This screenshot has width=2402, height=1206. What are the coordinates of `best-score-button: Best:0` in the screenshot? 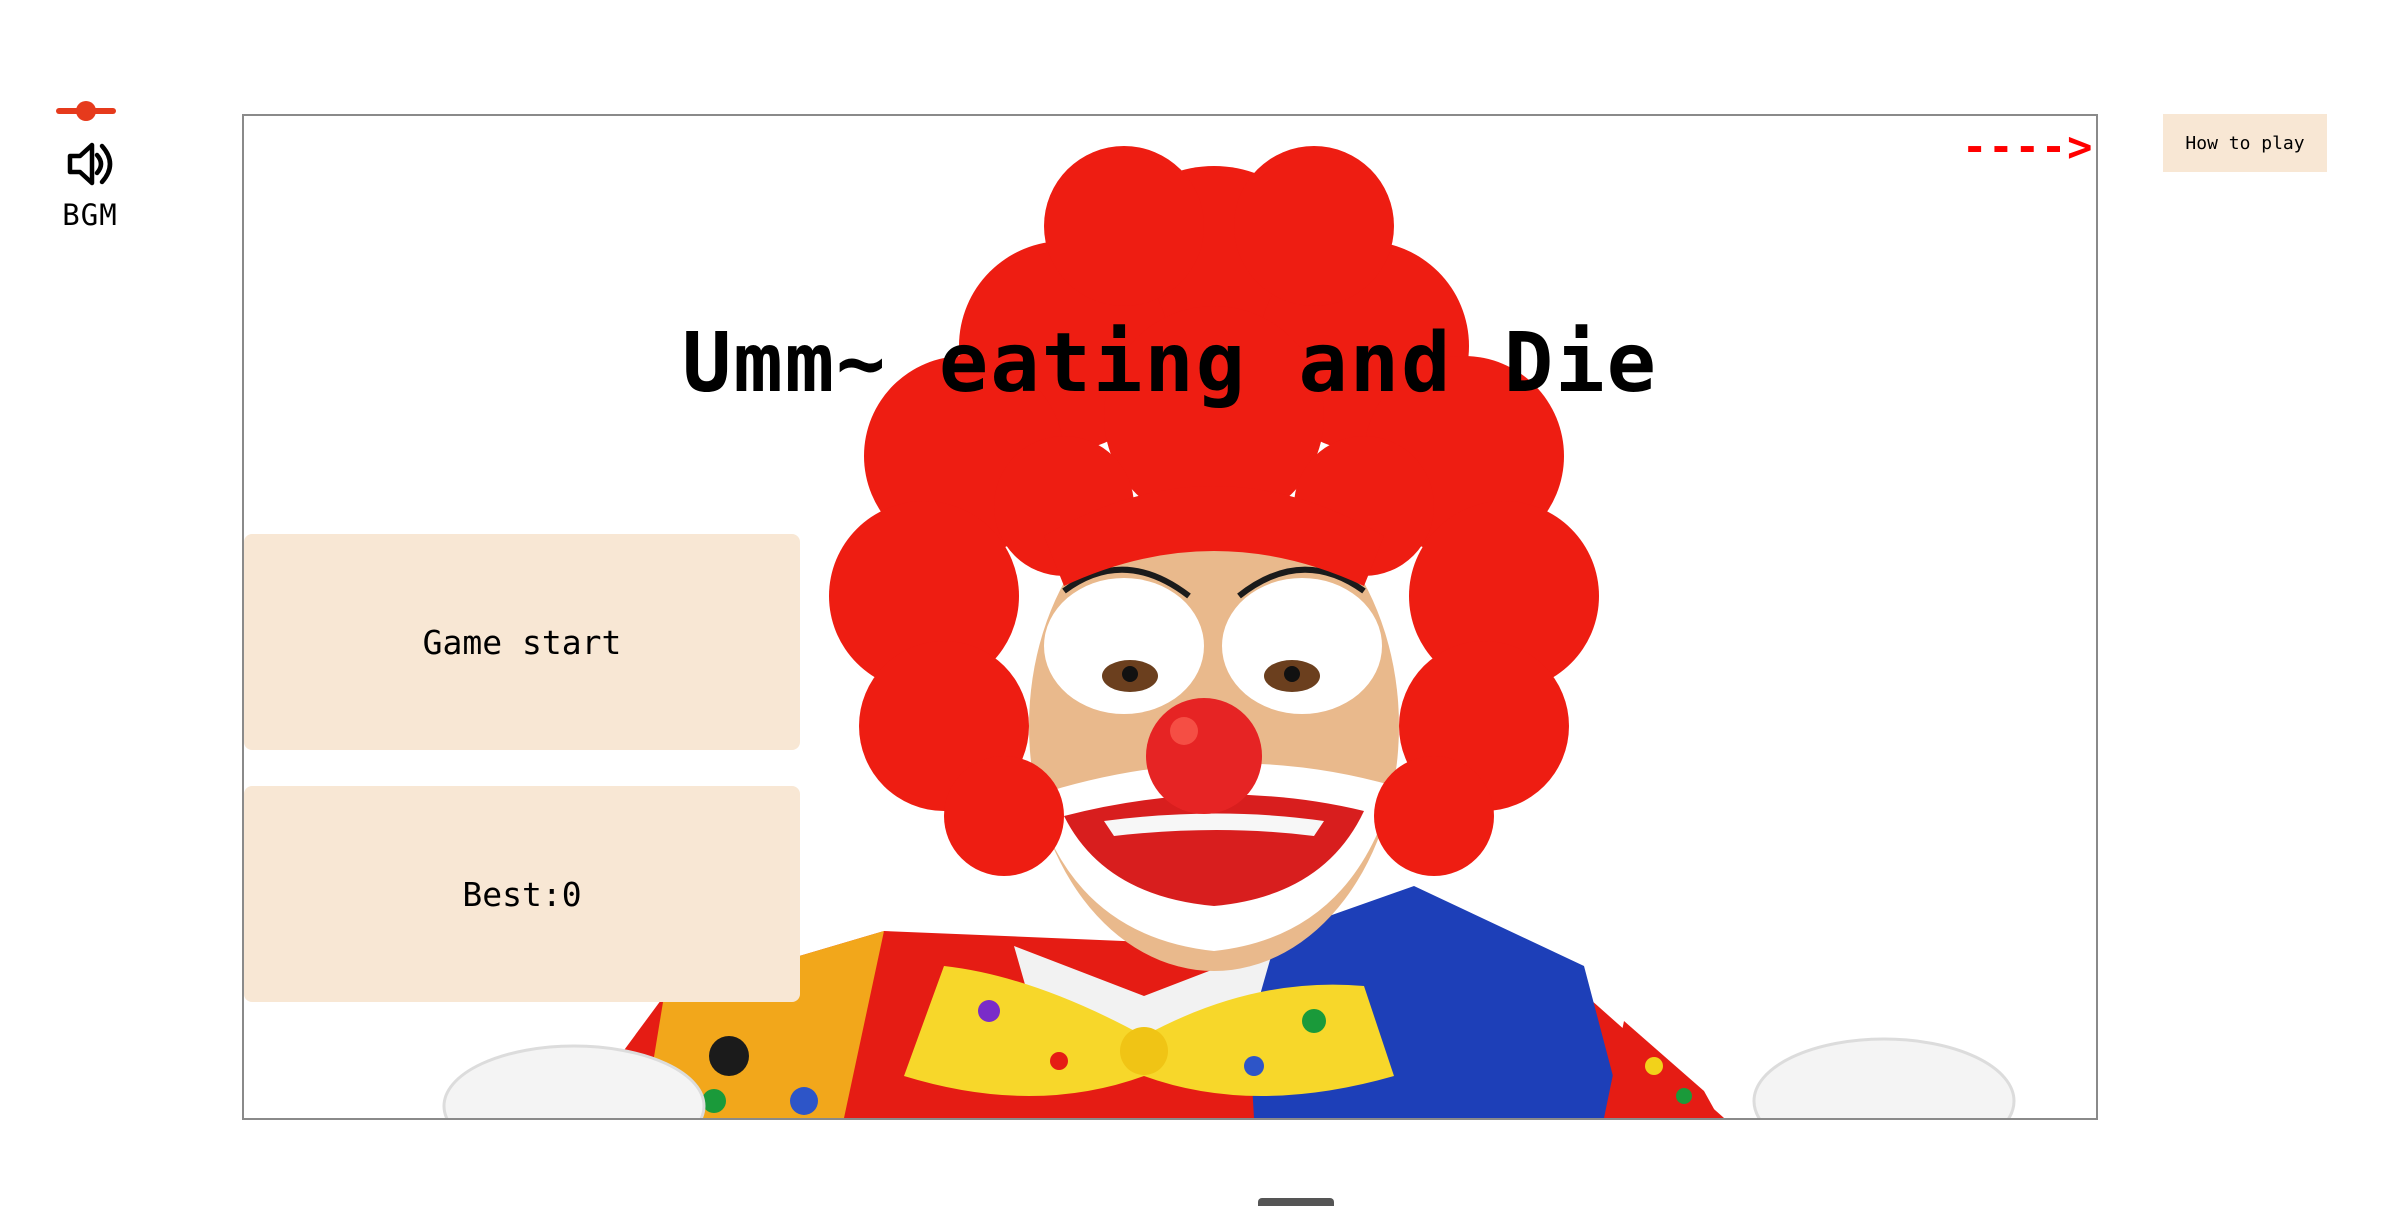 It's located at (522, 894).